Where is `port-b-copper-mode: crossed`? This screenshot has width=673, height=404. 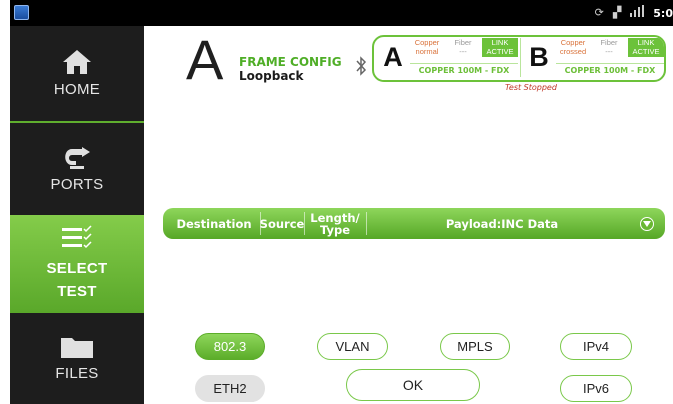
port-b-copper-mode: crossed is located at coordinates (573, 51).